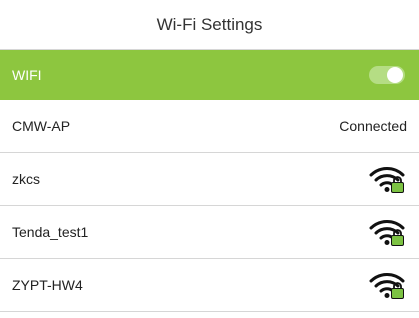  Describe the element at coordinates (41, 126) in the screenshot. I see `network-ssid: CMW-AP` at that location.